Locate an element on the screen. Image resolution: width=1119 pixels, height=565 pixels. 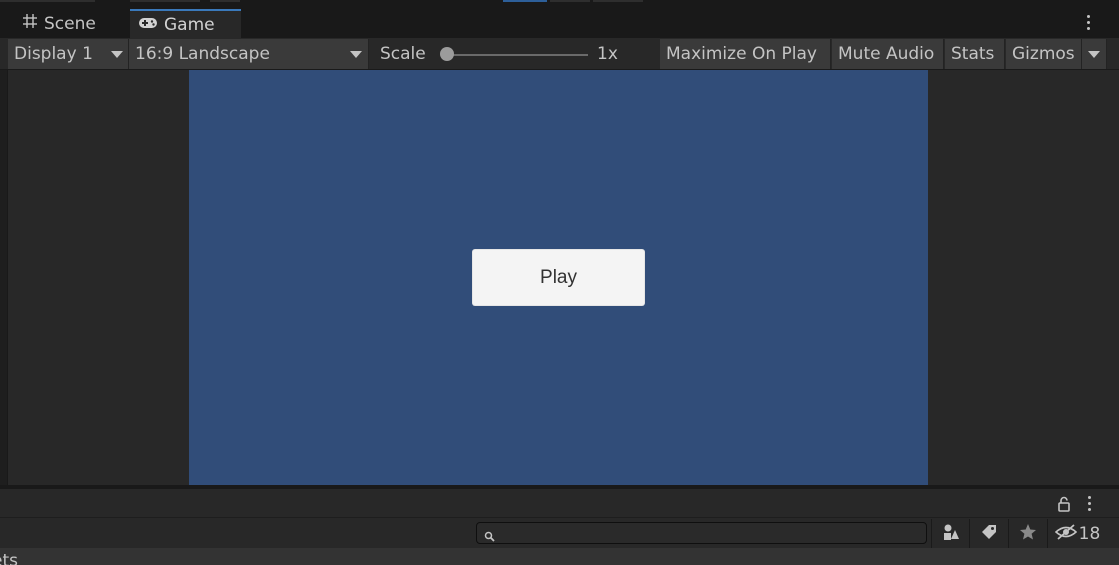
gamepad-icon is located at coordinates (148, 25).